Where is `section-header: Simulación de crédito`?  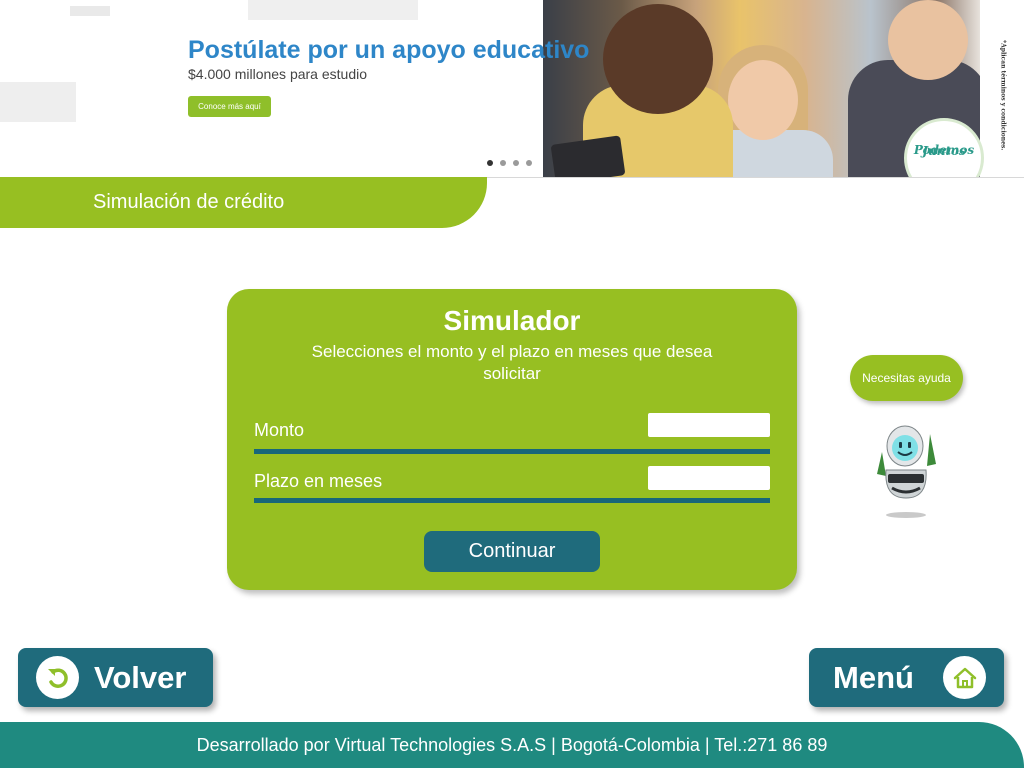 section-header: Simulación de crédito is located at coordinates (243, 202).